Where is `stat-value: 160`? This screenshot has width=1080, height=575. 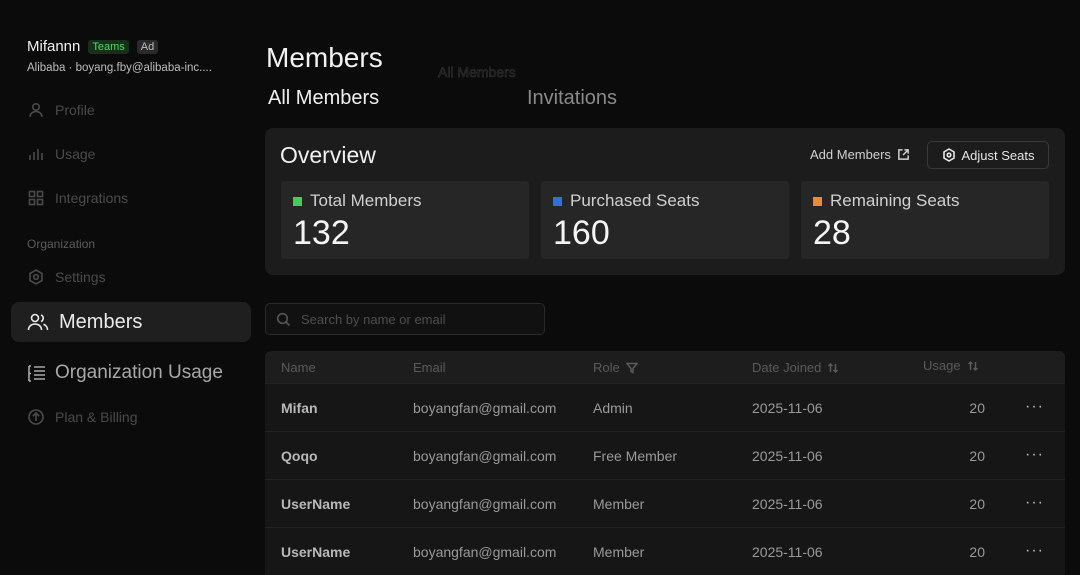
stat-value: 160 is located at coordinates (581, 233).